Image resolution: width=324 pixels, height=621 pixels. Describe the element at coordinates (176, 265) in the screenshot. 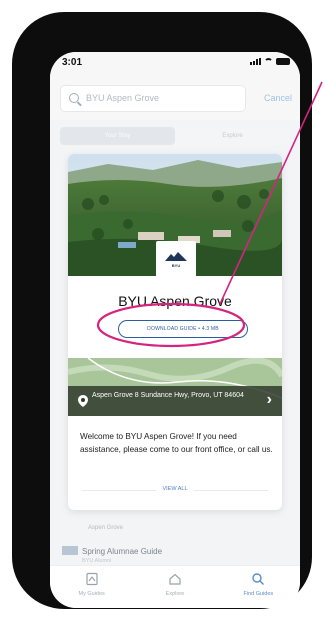

I see `logo-text: BYU` at that location.